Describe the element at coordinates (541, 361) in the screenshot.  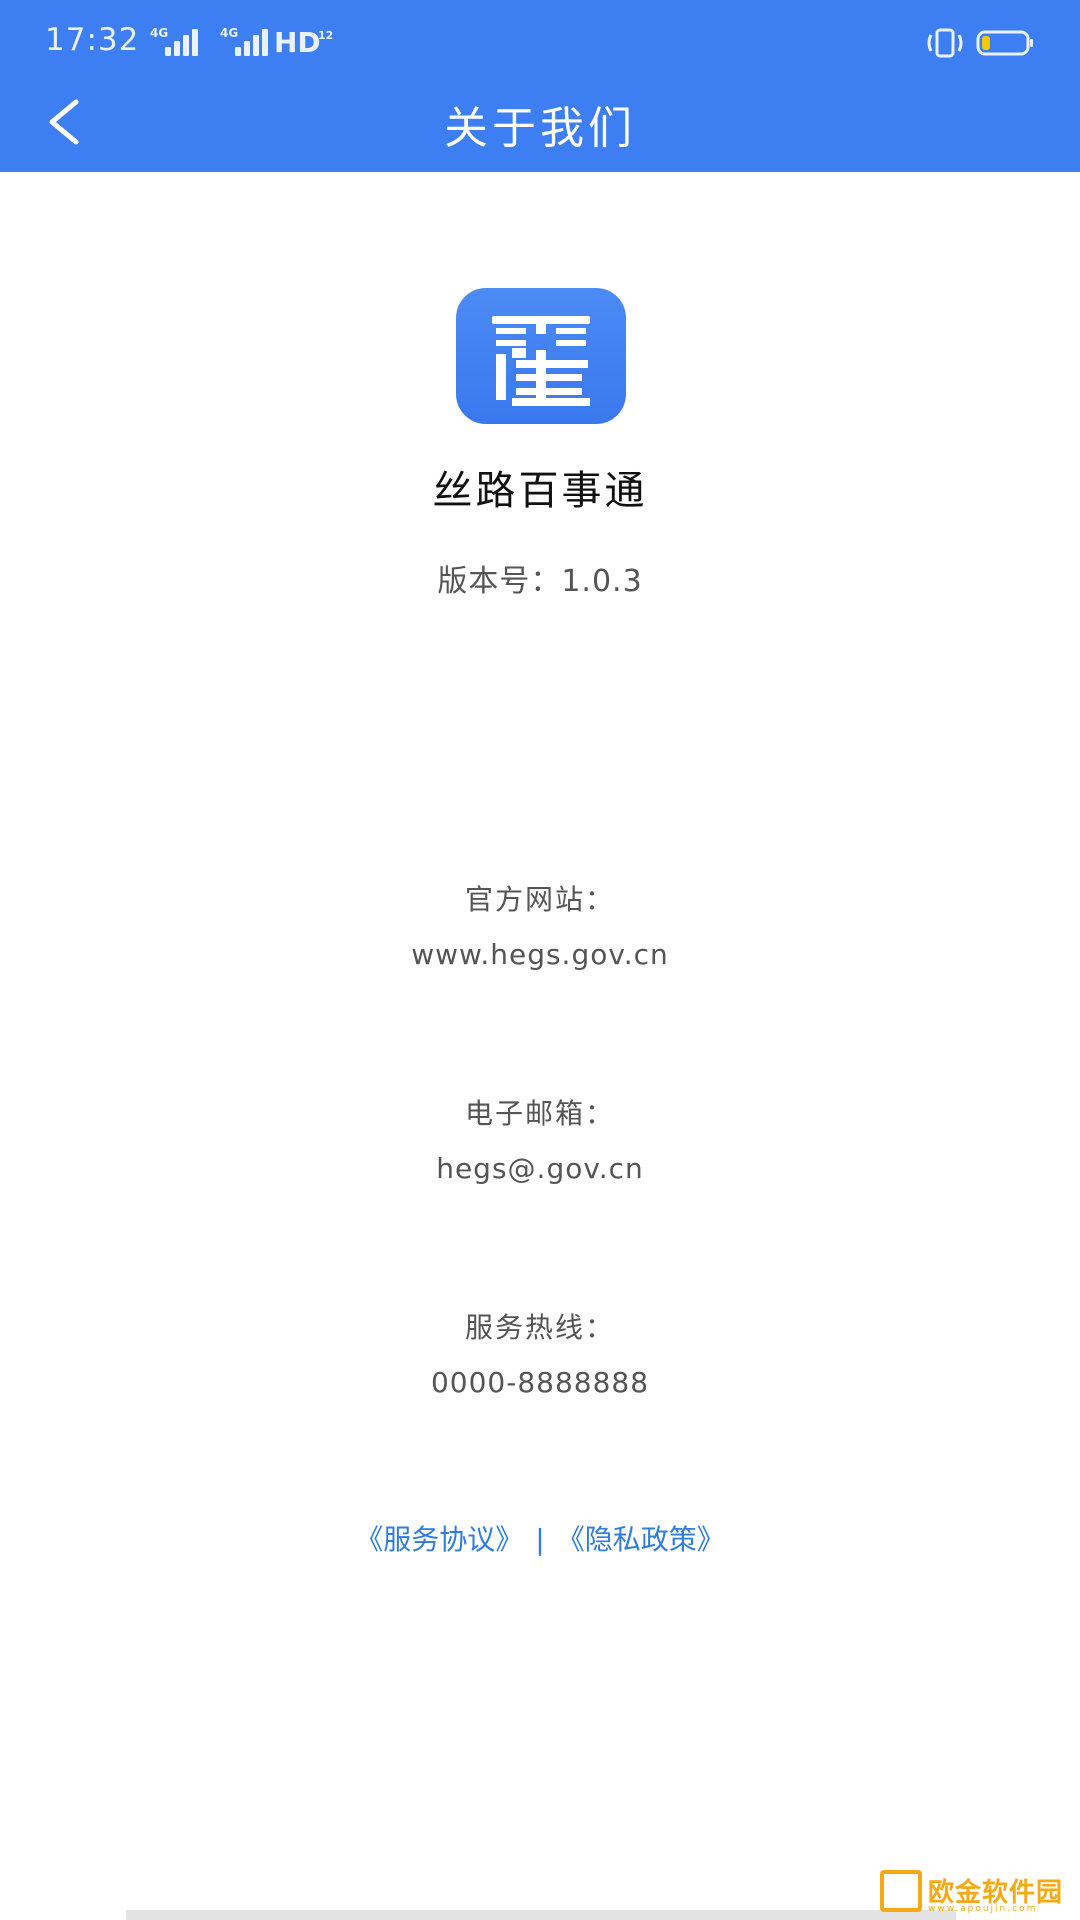
I see `app-logo-icon` at that location.